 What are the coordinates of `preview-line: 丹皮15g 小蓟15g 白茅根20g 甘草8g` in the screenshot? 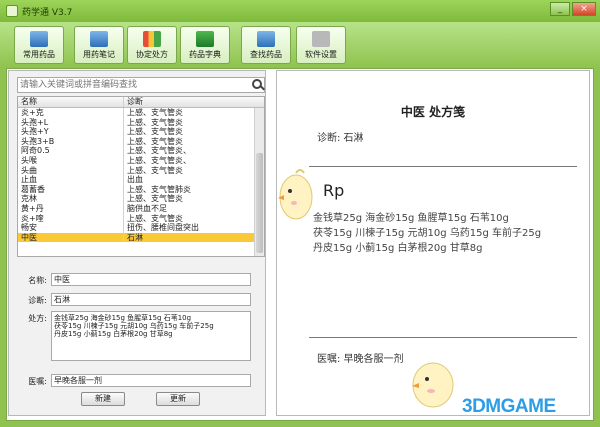 It's located at (398, 248).